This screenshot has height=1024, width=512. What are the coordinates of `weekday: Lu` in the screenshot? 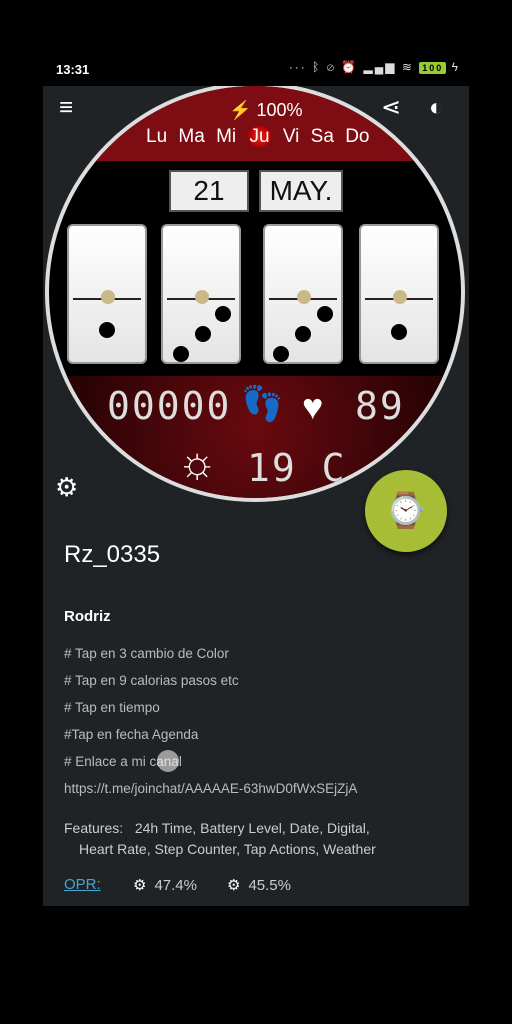 It's located at (157, 136).